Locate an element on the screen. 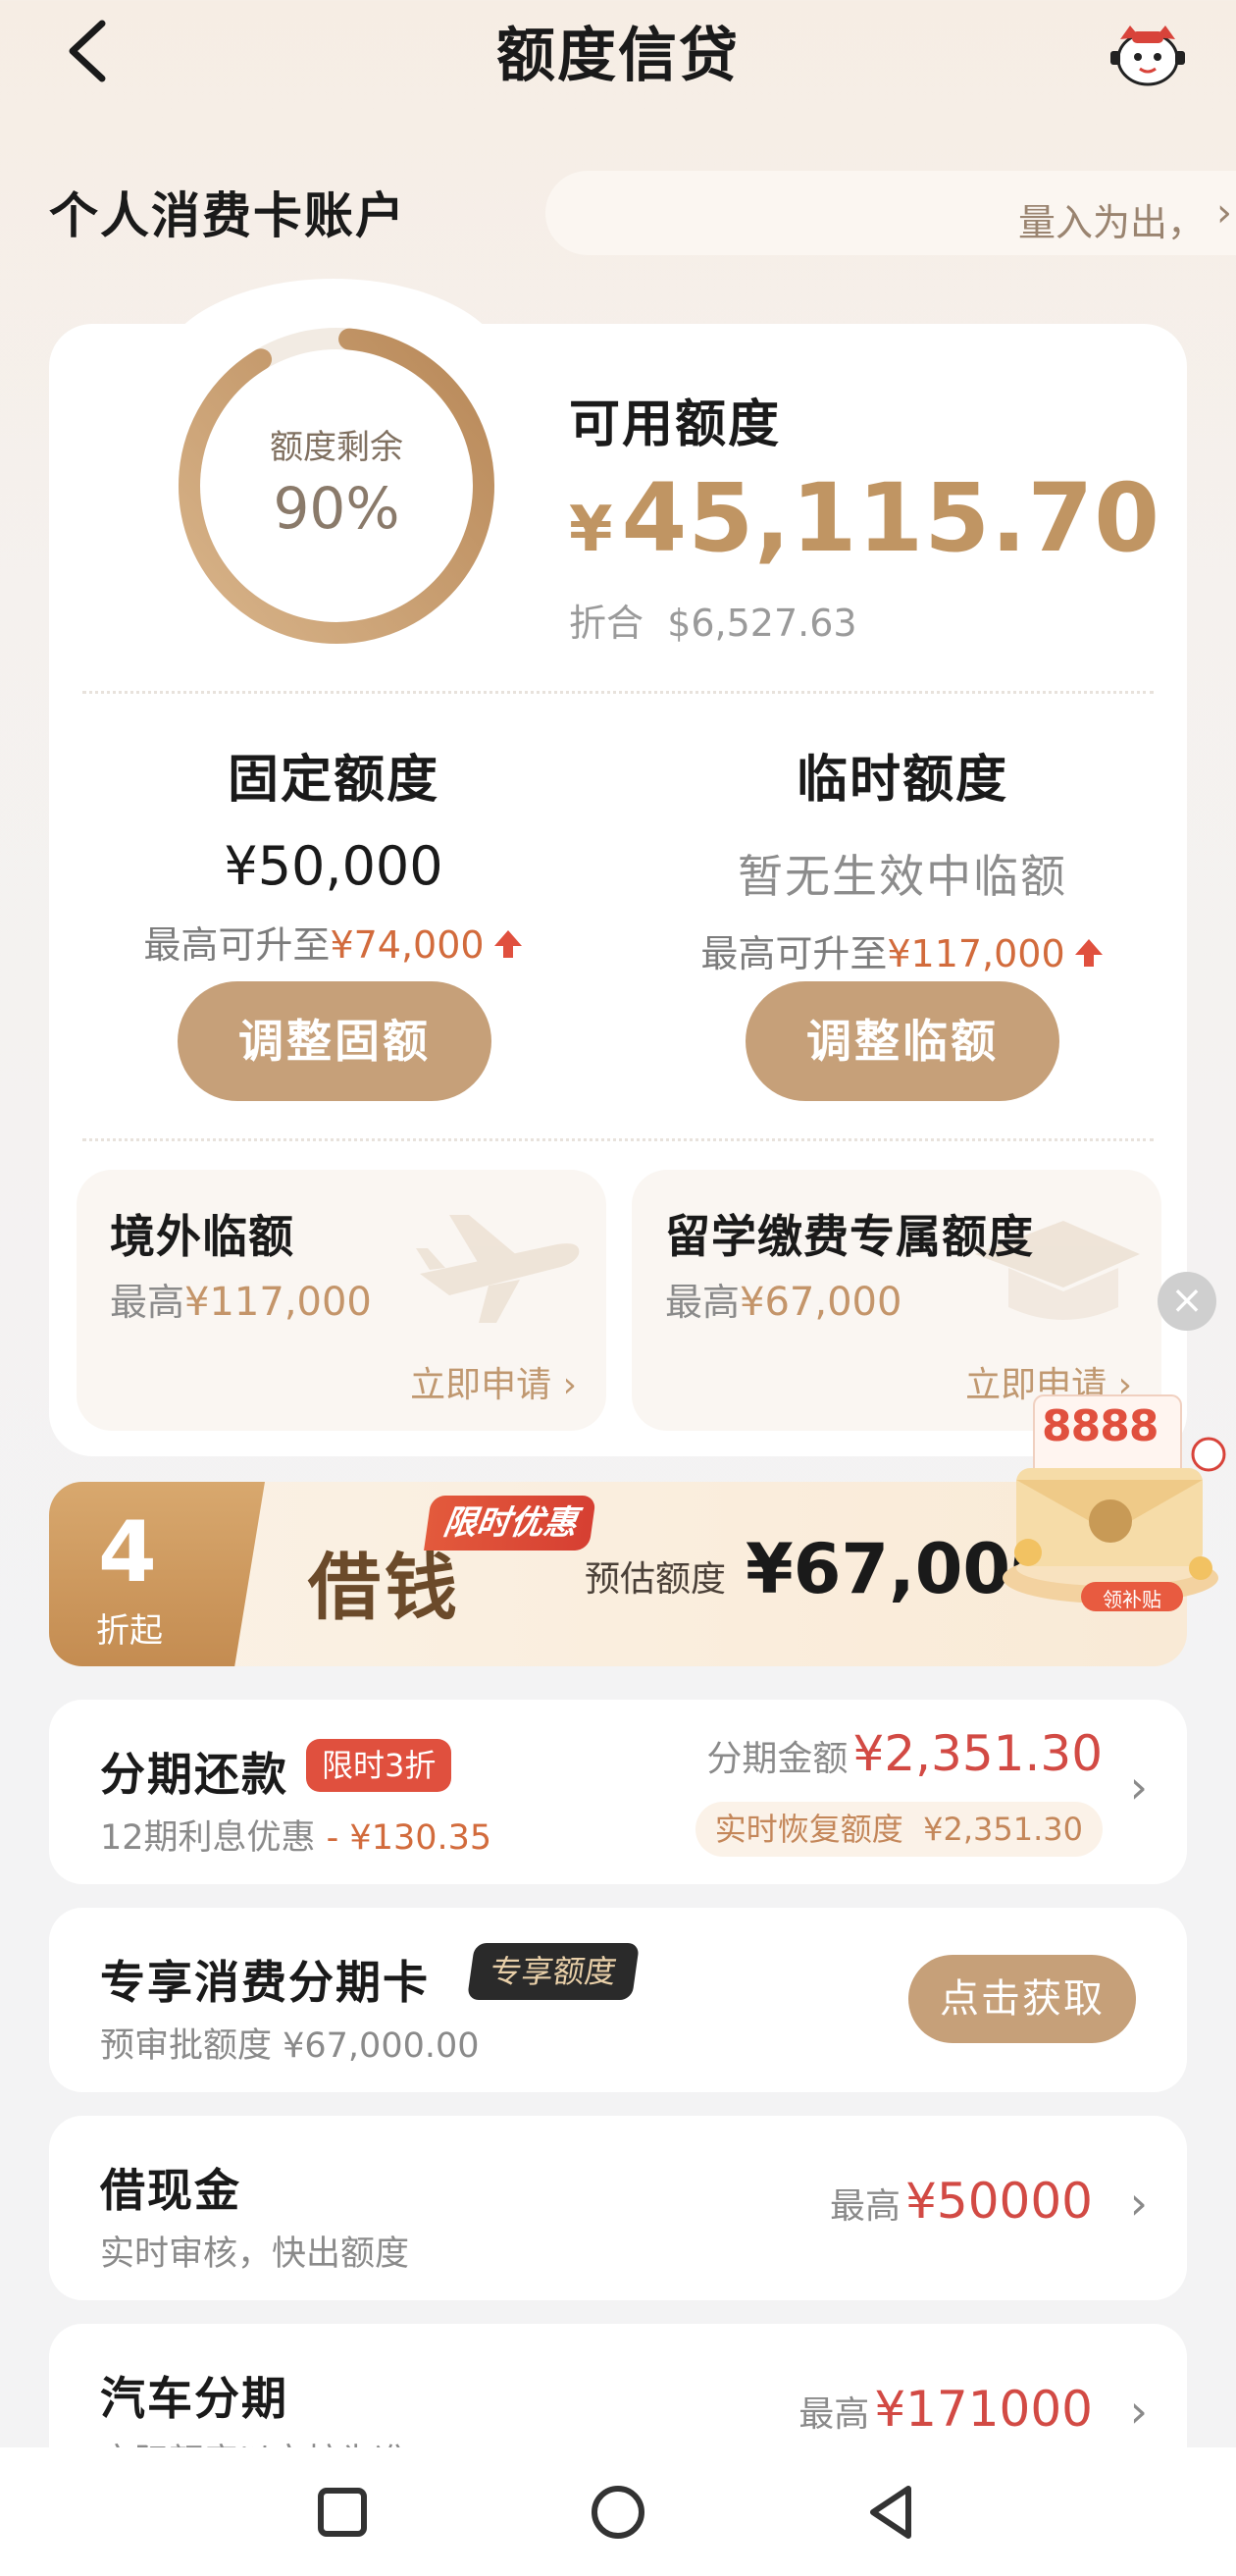 This screenshot has width=1236, height=2576. triangle-back-icon is located at coordinates (892, 2512).